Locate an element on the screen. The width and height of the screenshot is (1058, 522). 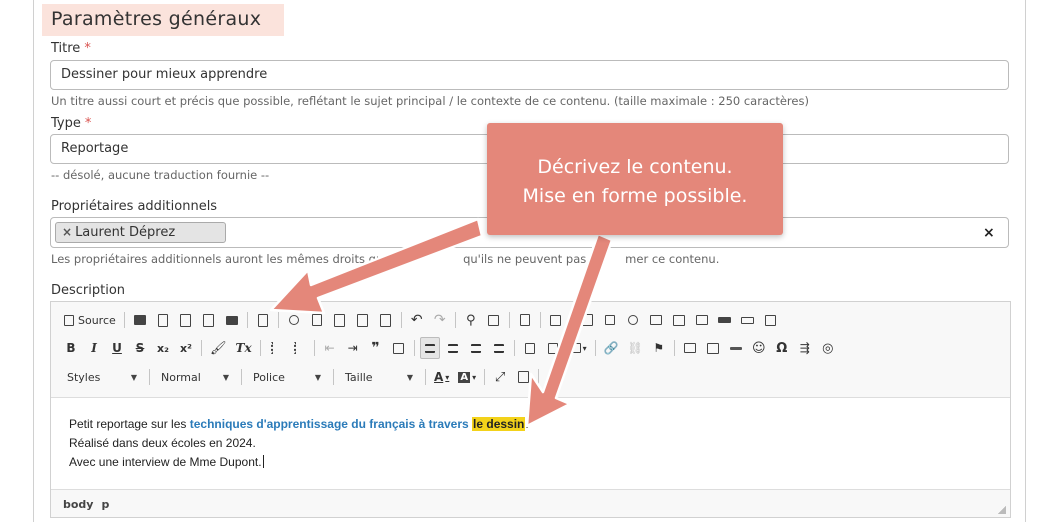
align-left-button is located at coordinates (429, 348).